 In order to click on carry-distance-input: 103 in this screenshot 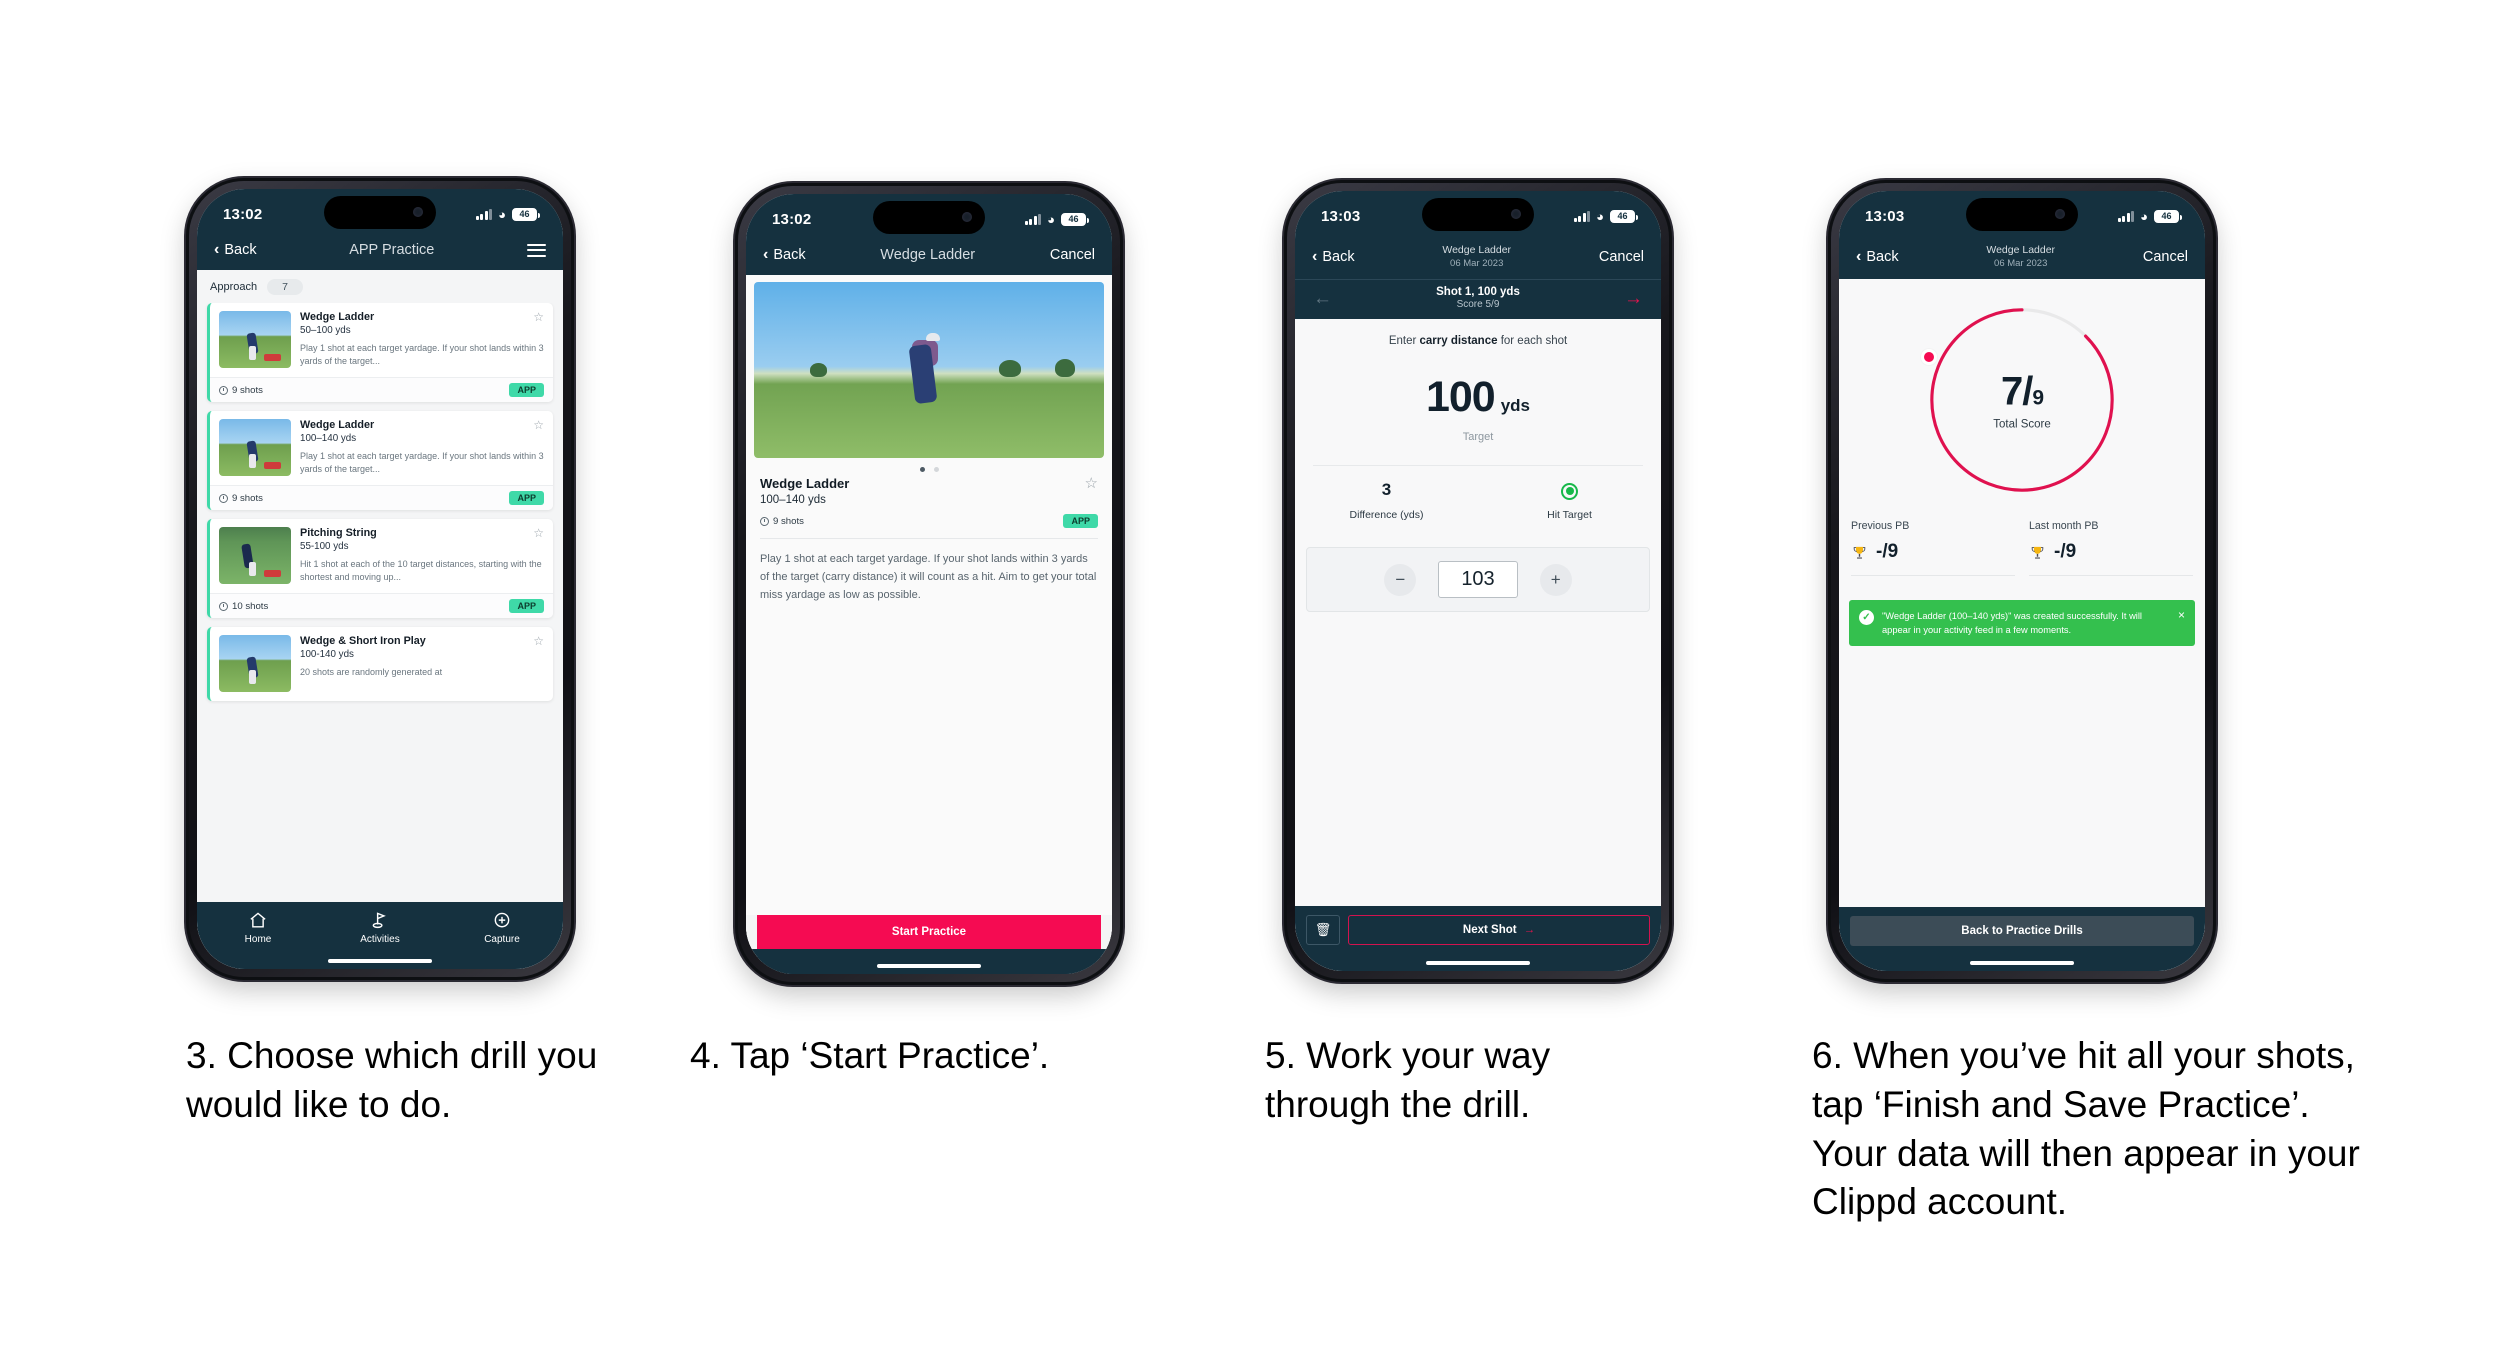, I will do `click(1478, 579)`.